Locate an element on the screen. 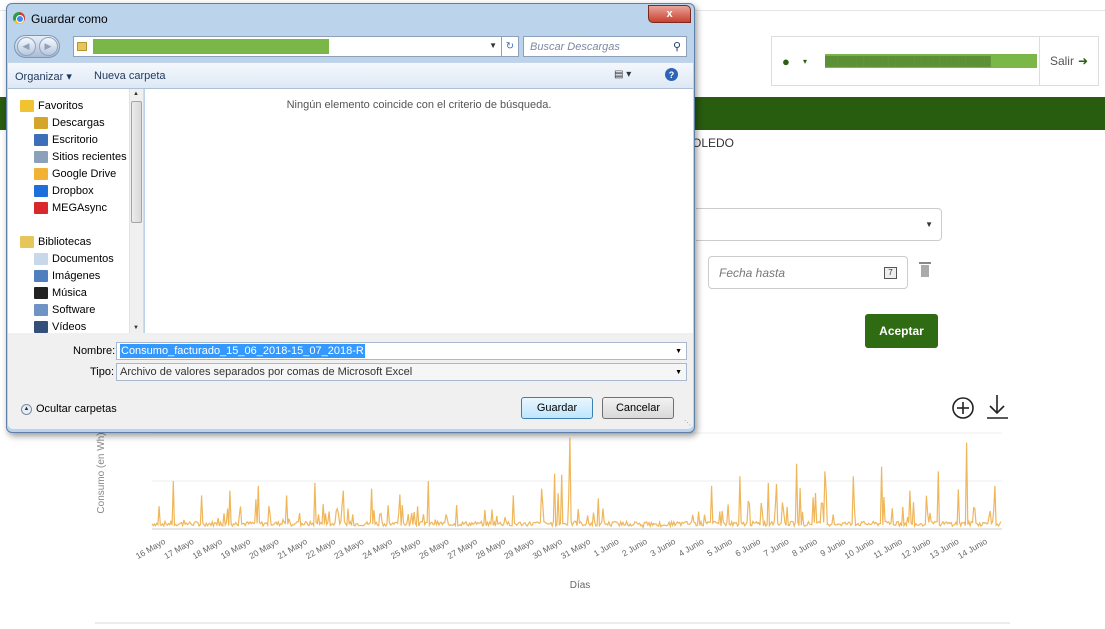  user-menu: ● ▾ ██████████████████████████ is located at coordinates (905, 61).